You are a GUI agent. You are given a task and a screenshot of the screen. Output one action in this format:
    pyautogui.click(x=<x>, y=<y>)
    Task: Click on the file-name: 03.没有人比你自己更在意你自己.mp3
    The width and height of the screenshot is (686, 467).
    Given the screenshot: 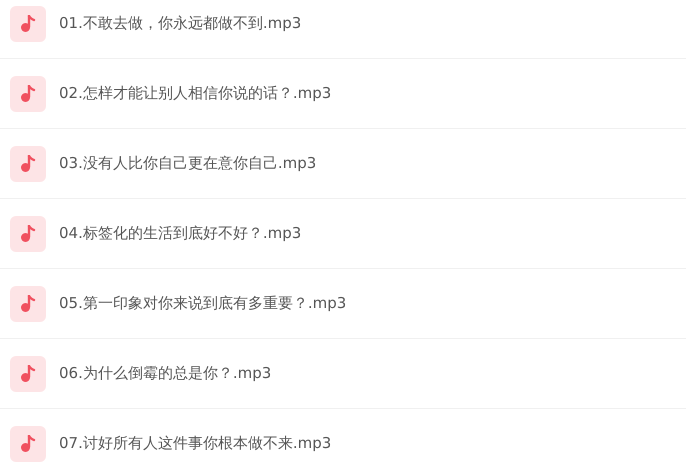 What is the action you would take?
    pyautogui.click(x=187, y=163)
    